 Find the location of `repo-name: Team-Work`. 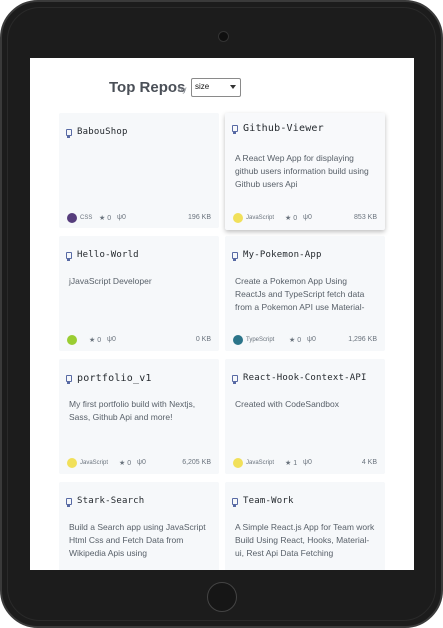

repo-name: Team-Work is located at coordinates (268, 501).